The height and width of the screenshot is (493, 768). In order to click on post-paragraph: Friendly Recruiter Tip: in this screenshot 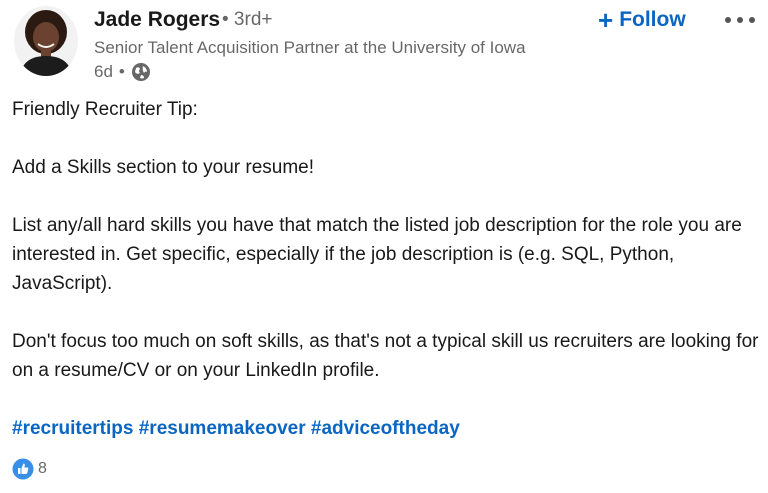, I will do `click(105, 109)`.